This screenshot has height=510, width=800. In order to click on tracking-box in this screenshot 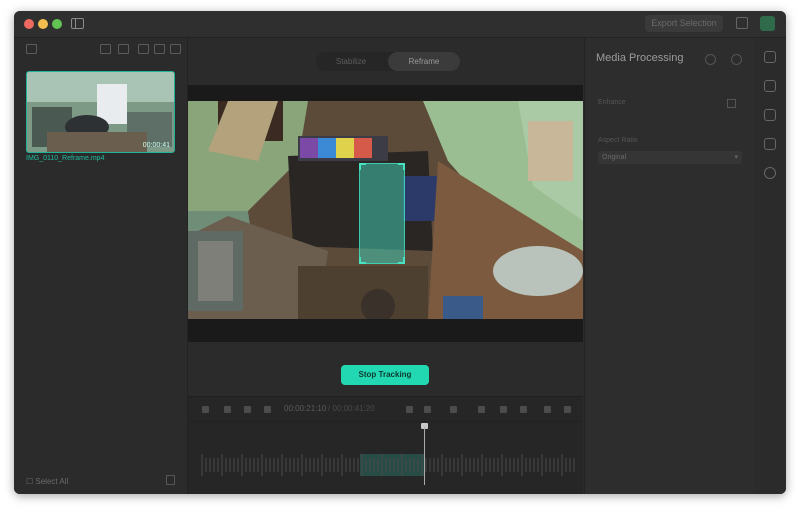, I will do `click(382, 213)`.